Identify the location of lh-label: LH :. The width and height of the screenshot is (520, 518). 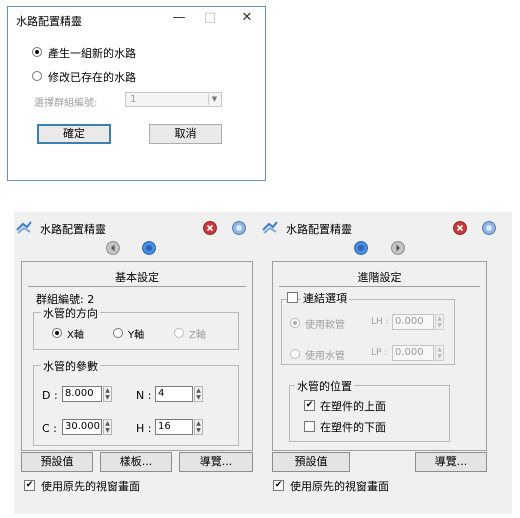
(380, 322).